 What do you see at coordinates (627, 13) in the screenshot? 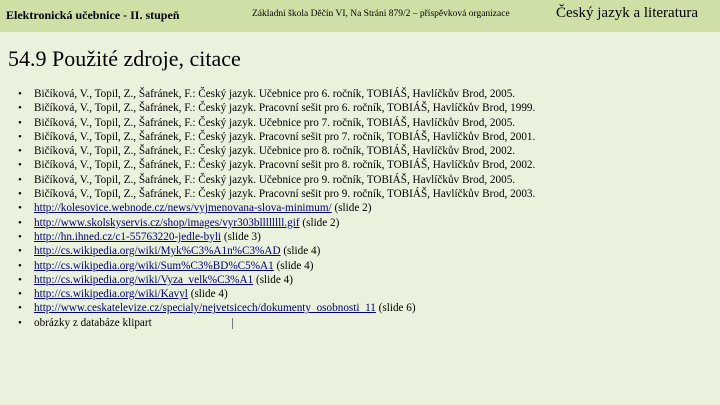
I see `header-subject: Český jazyk a literatura` at bounding box center [627, 13].